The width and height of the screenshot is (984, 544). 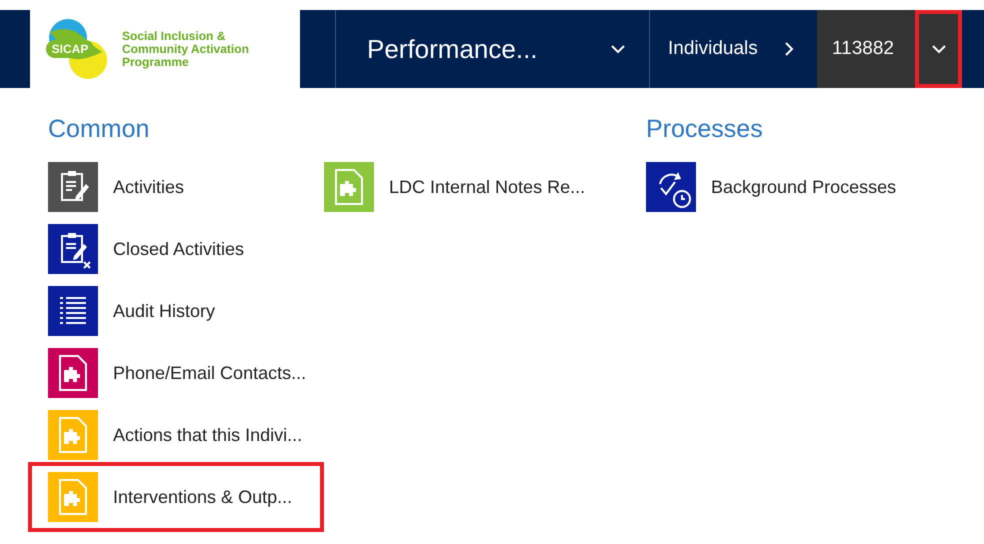 What do you see at coordinates (185, 49) in the screenshot?
I see `logo-text: Community Activation` at bounding box center [185, 49].